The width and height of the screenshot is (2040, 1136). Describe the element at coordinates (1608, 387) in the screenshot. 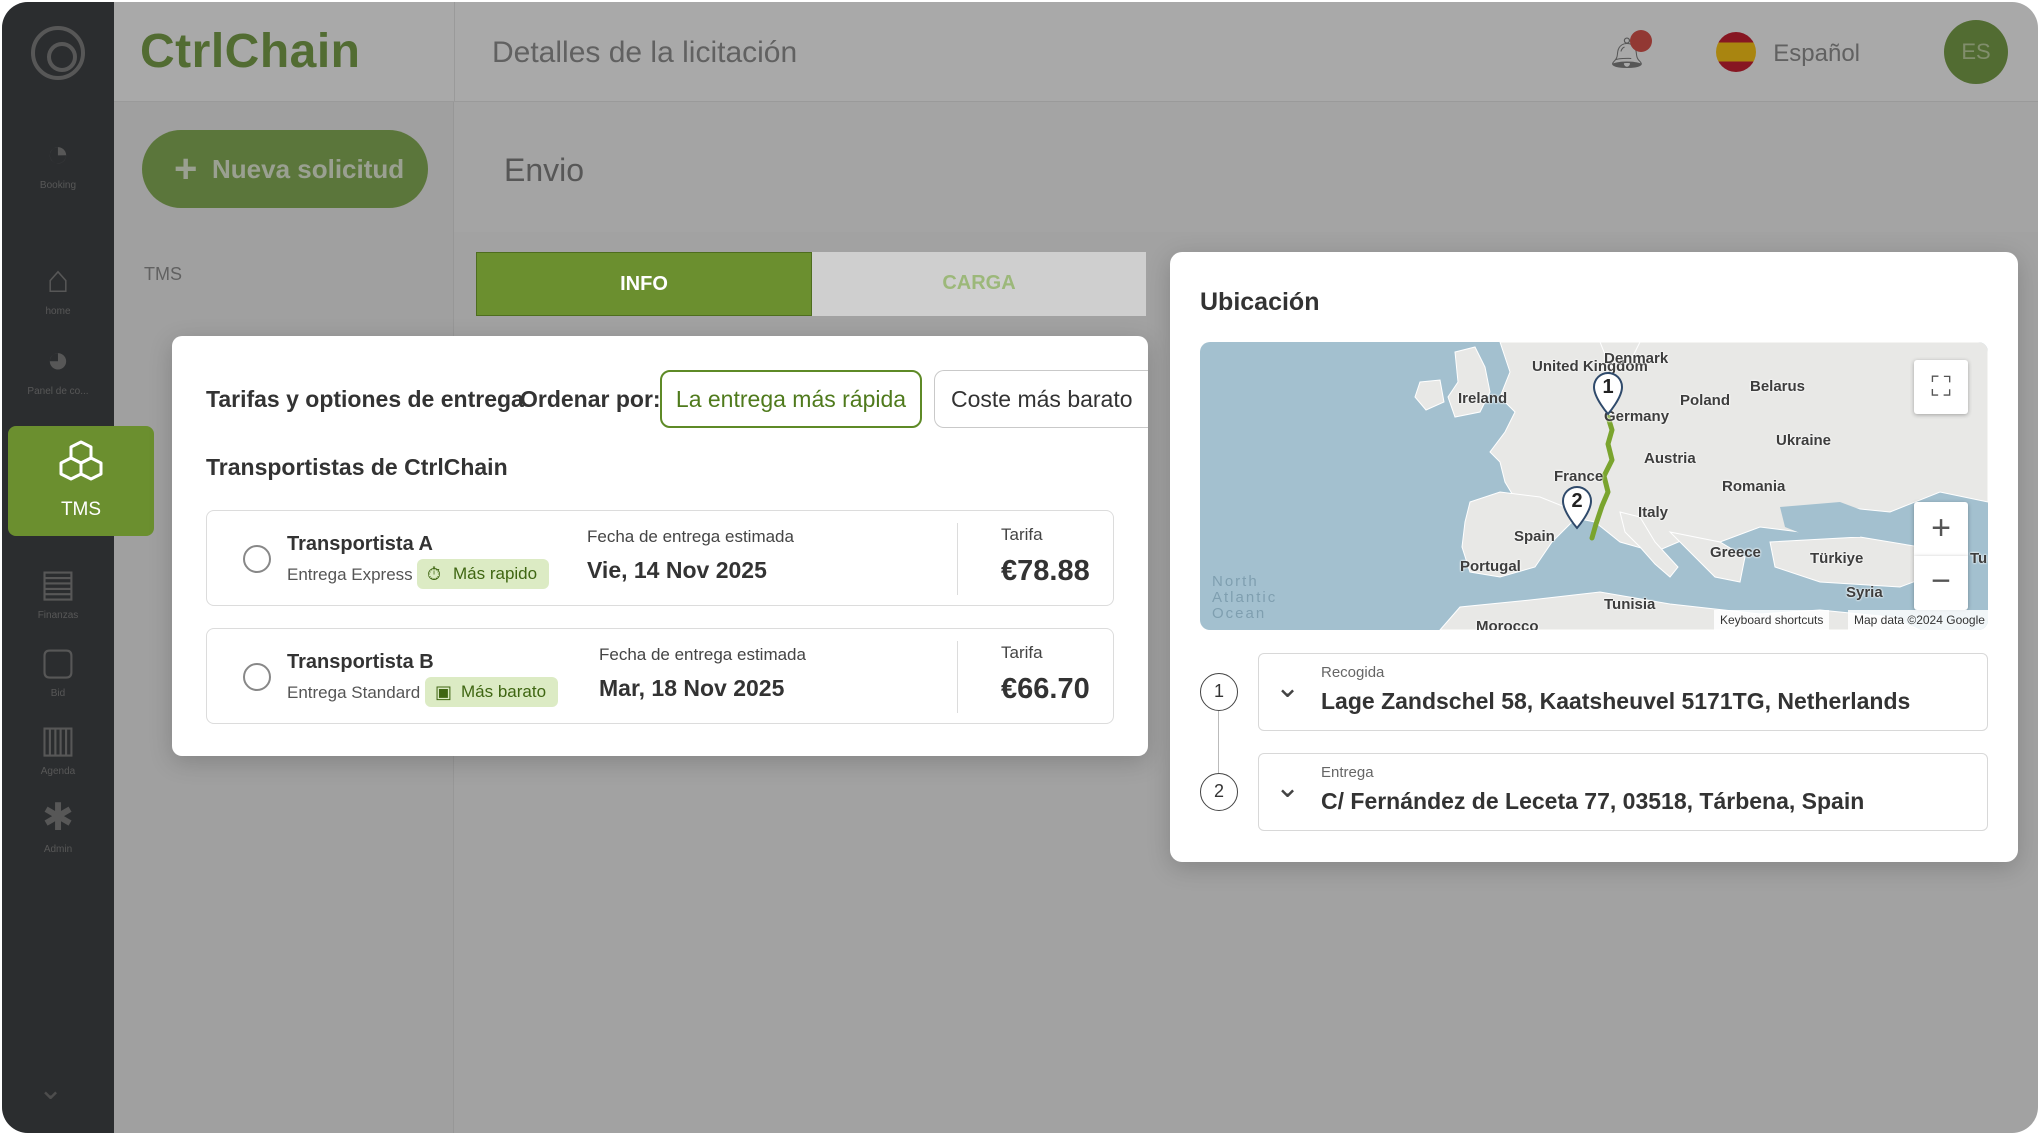

I see `pickup-marker-label: 1` at that location.